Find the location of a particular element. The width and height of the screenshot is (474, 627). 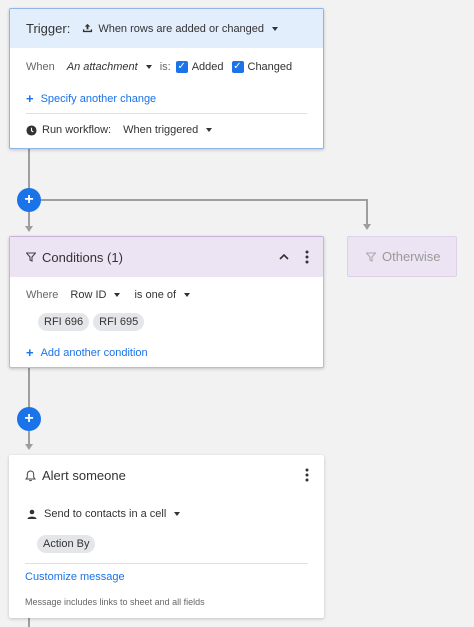

add-step-button-1: + is located at coordinates (29, 200).